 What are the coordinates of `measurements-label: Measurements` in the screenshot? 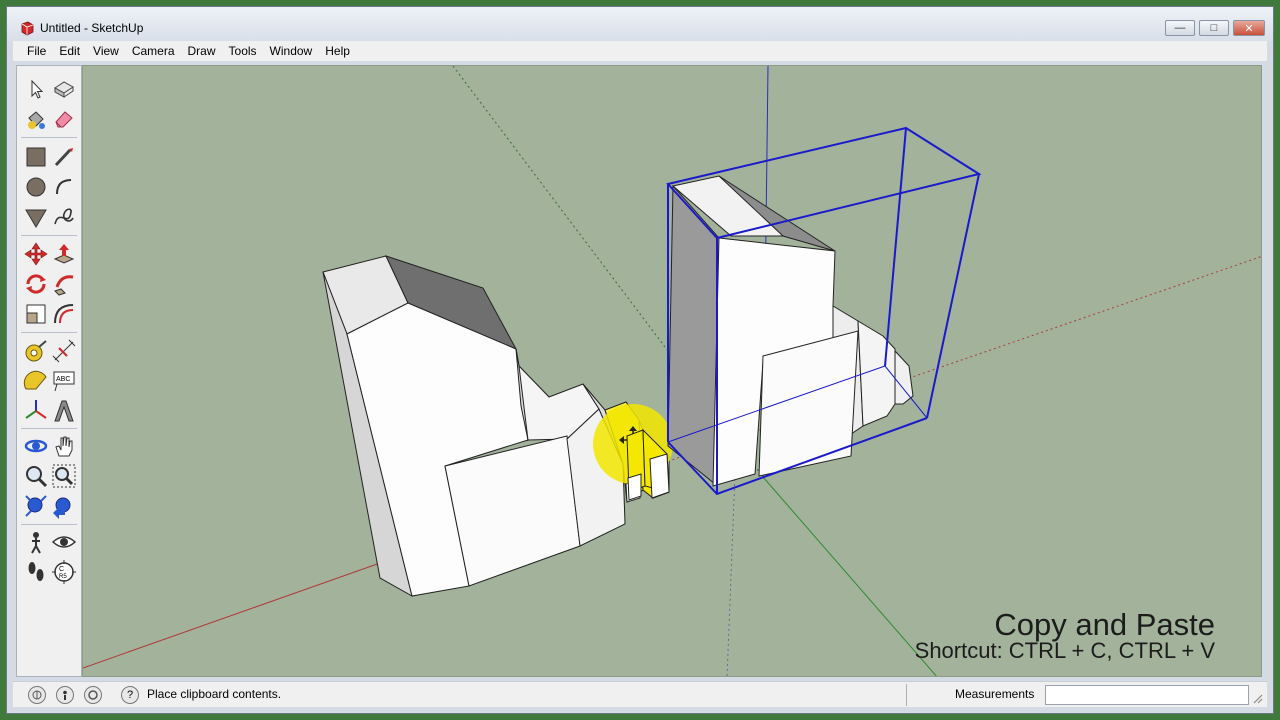 It's located at (995, 694).